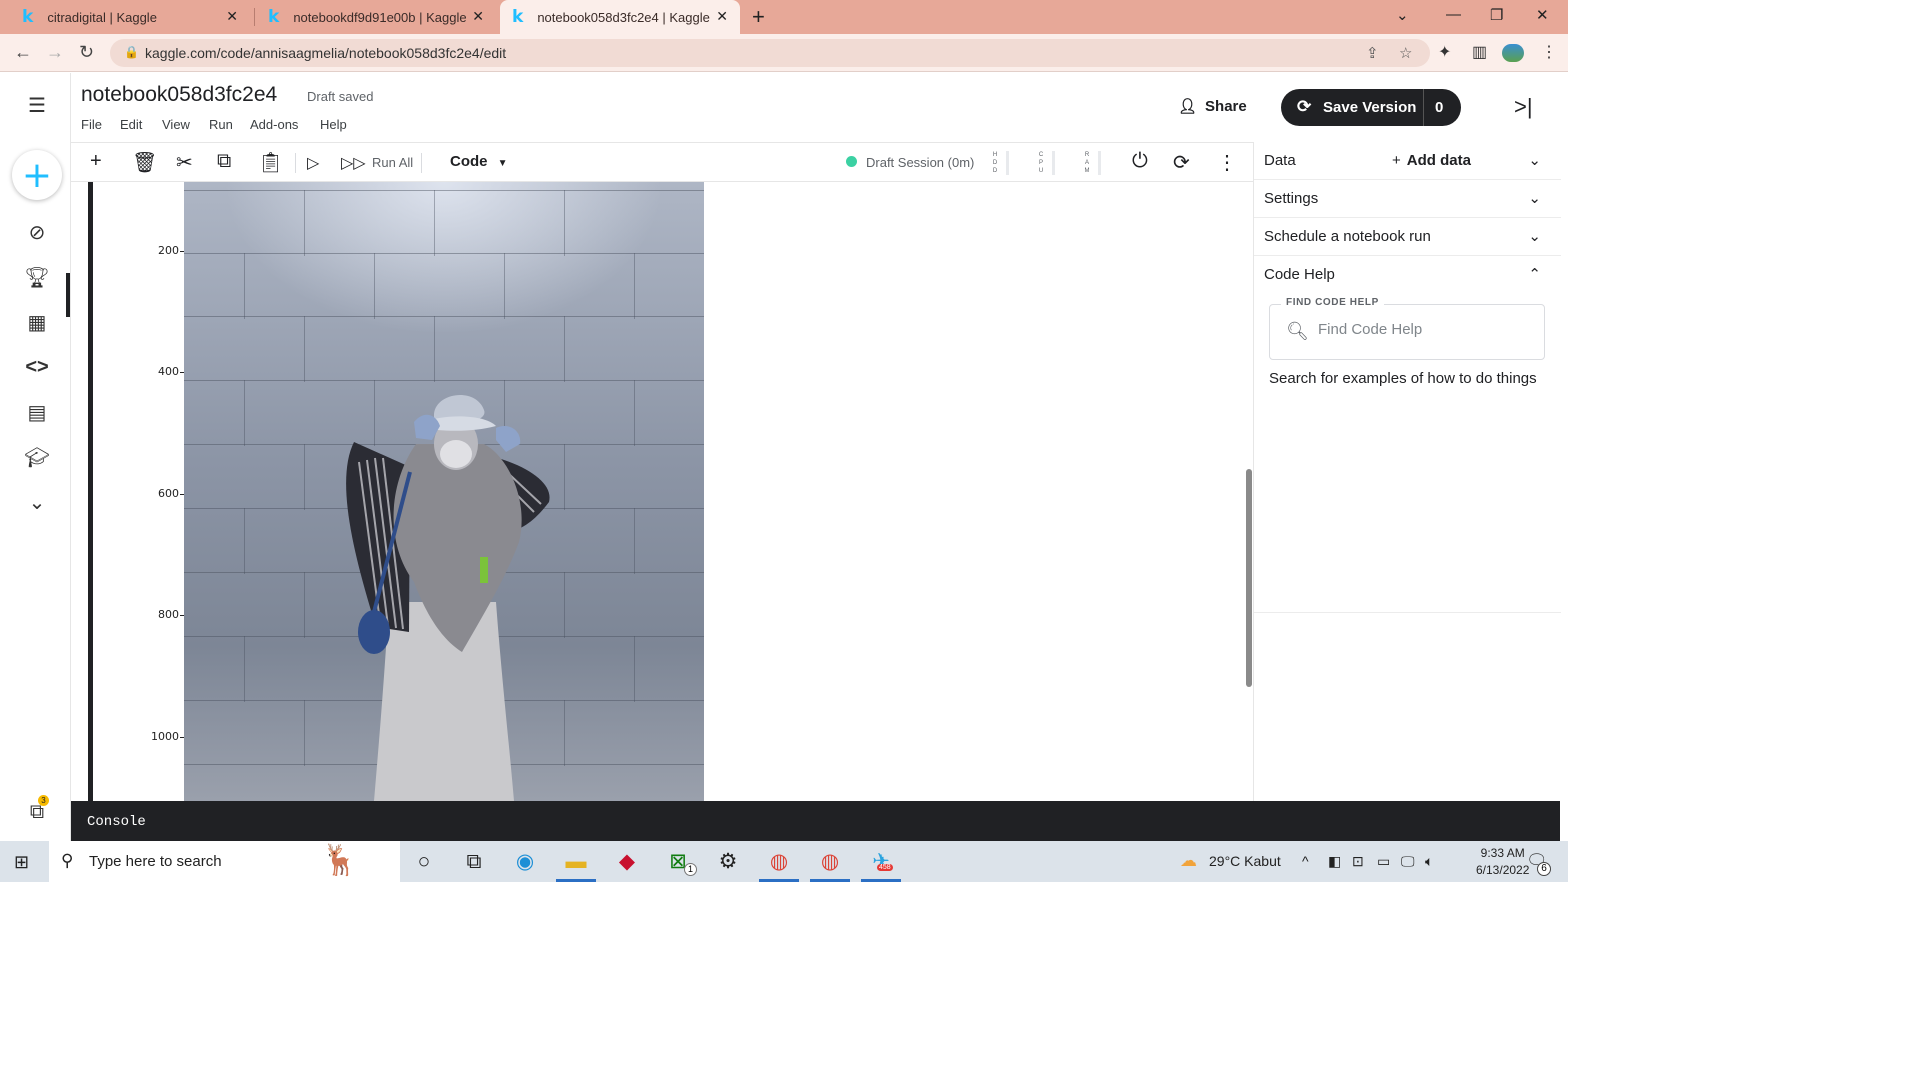 Image resolution: width=1920 pixels, height=1080 pixels. I want to click on menu-edit: Edit, so click(131, 124).